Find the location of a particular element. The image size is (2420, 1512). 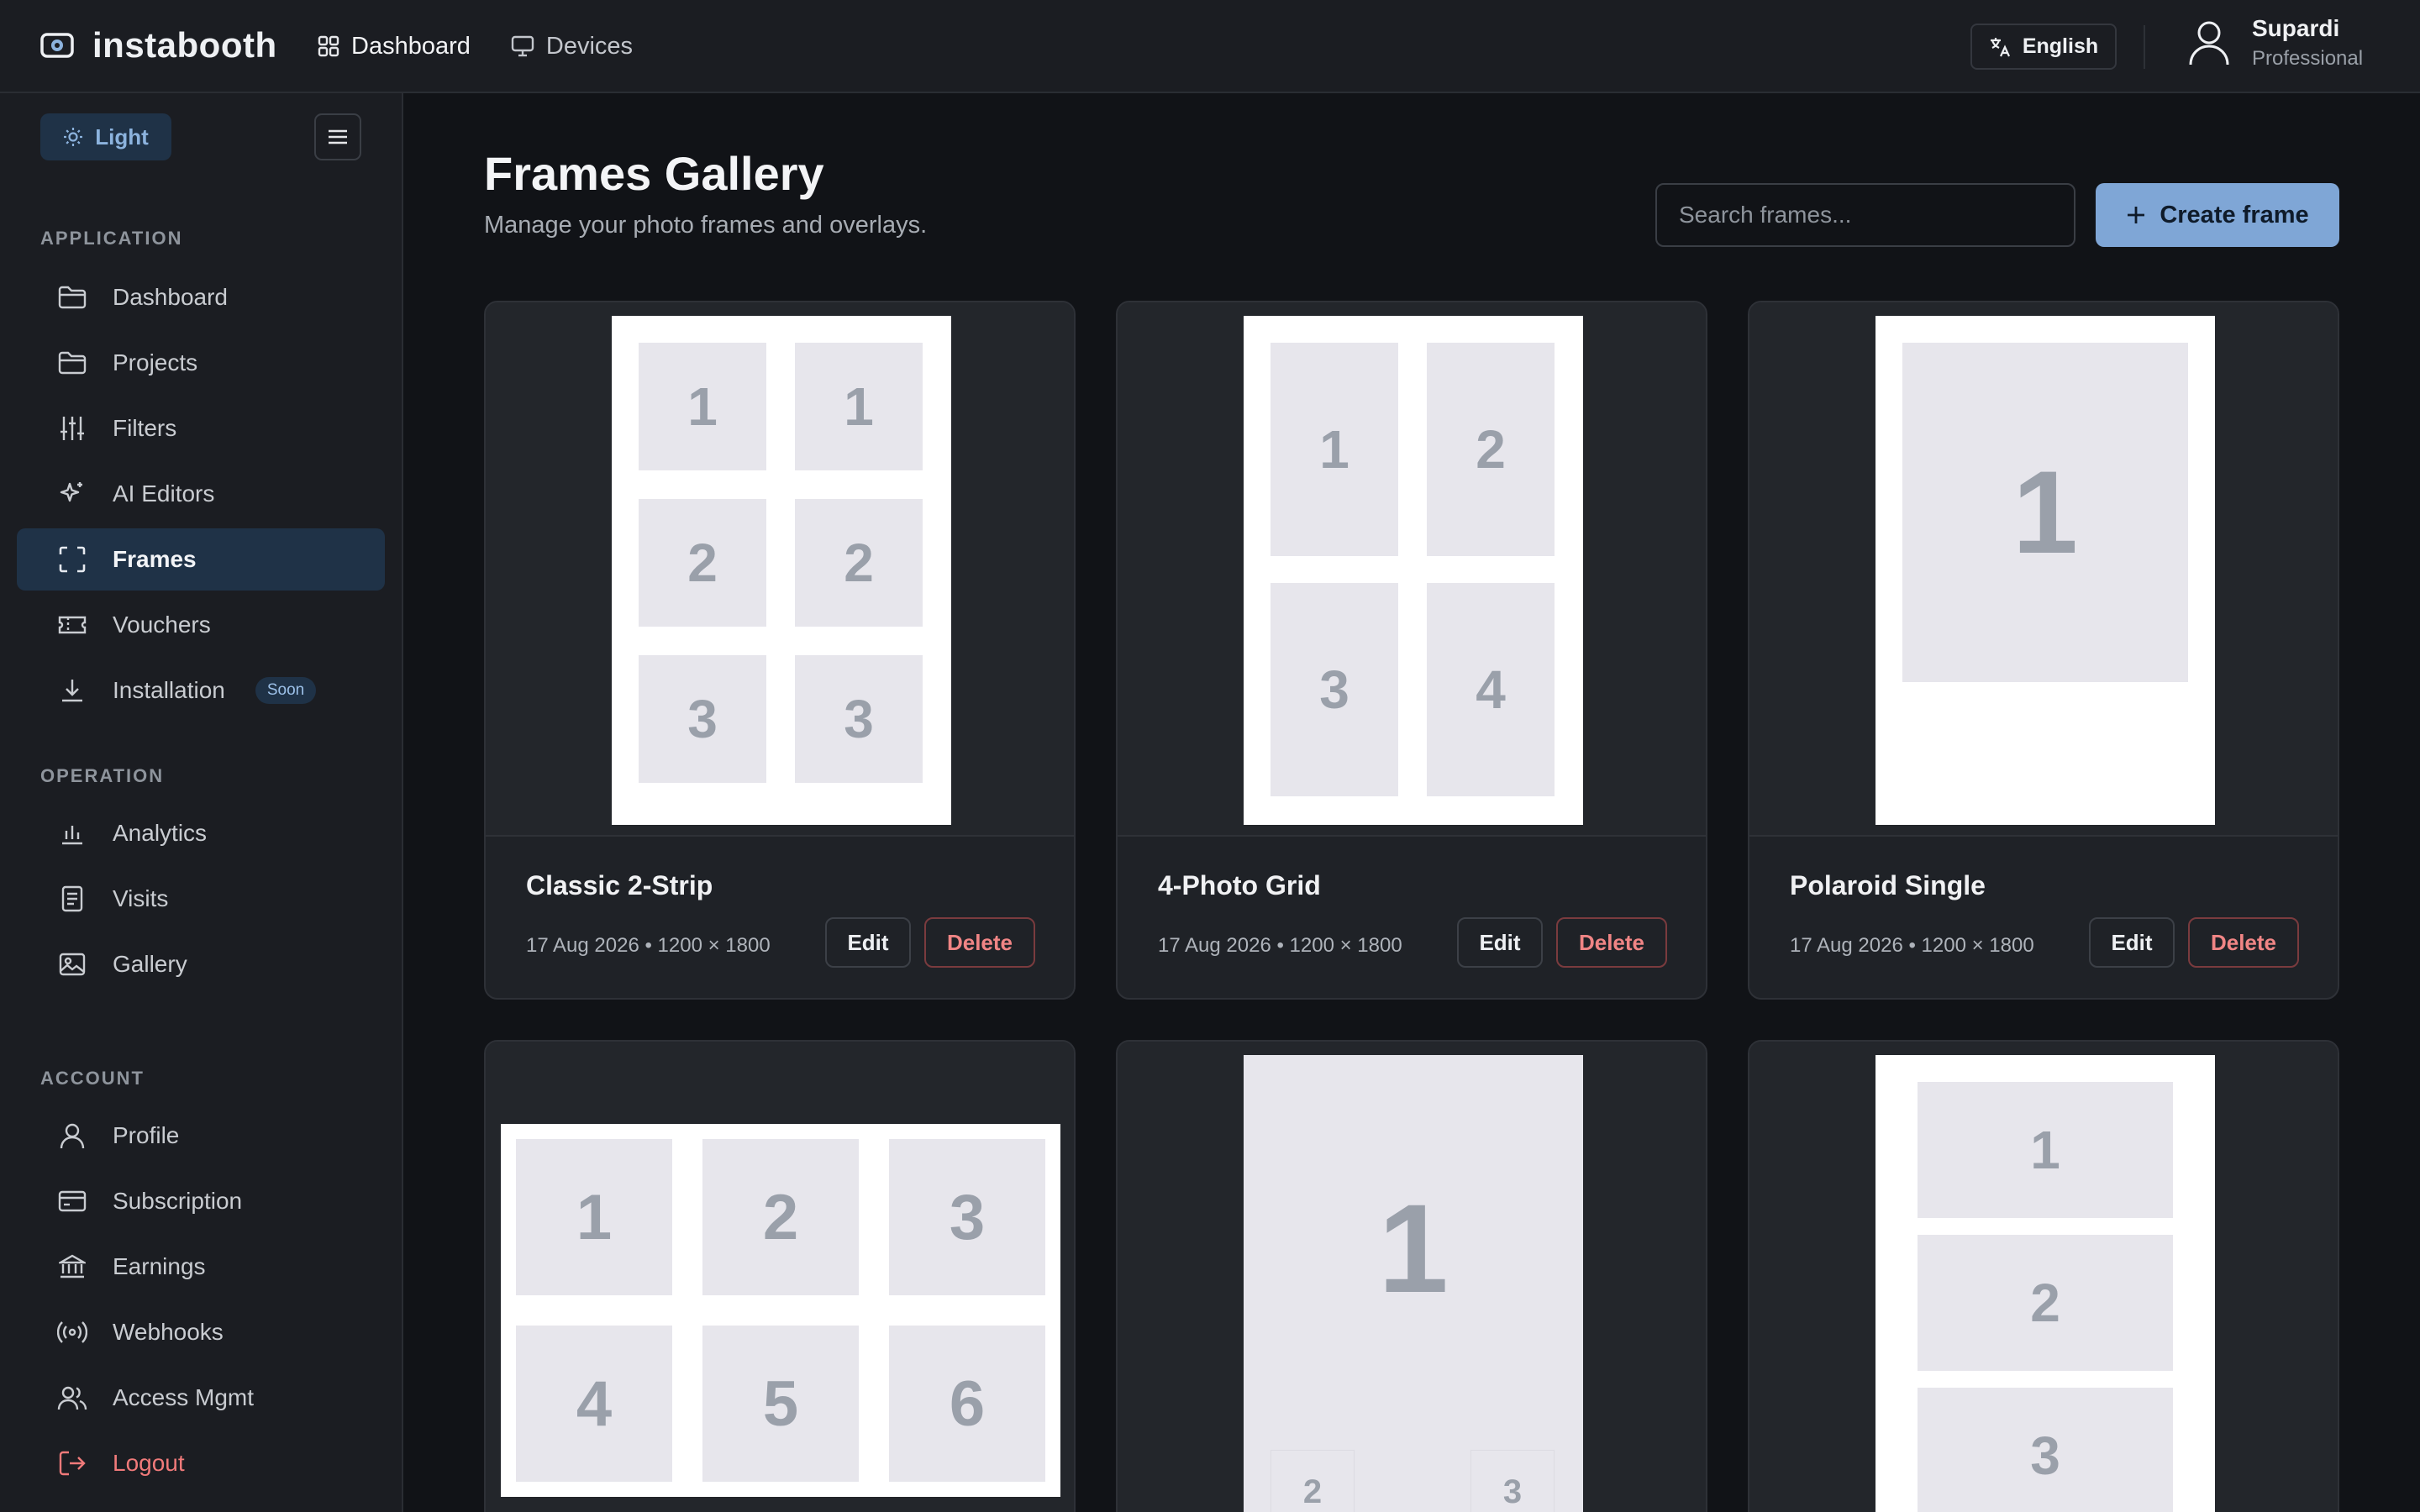

sun-icon is located at coordinates (73, 137).